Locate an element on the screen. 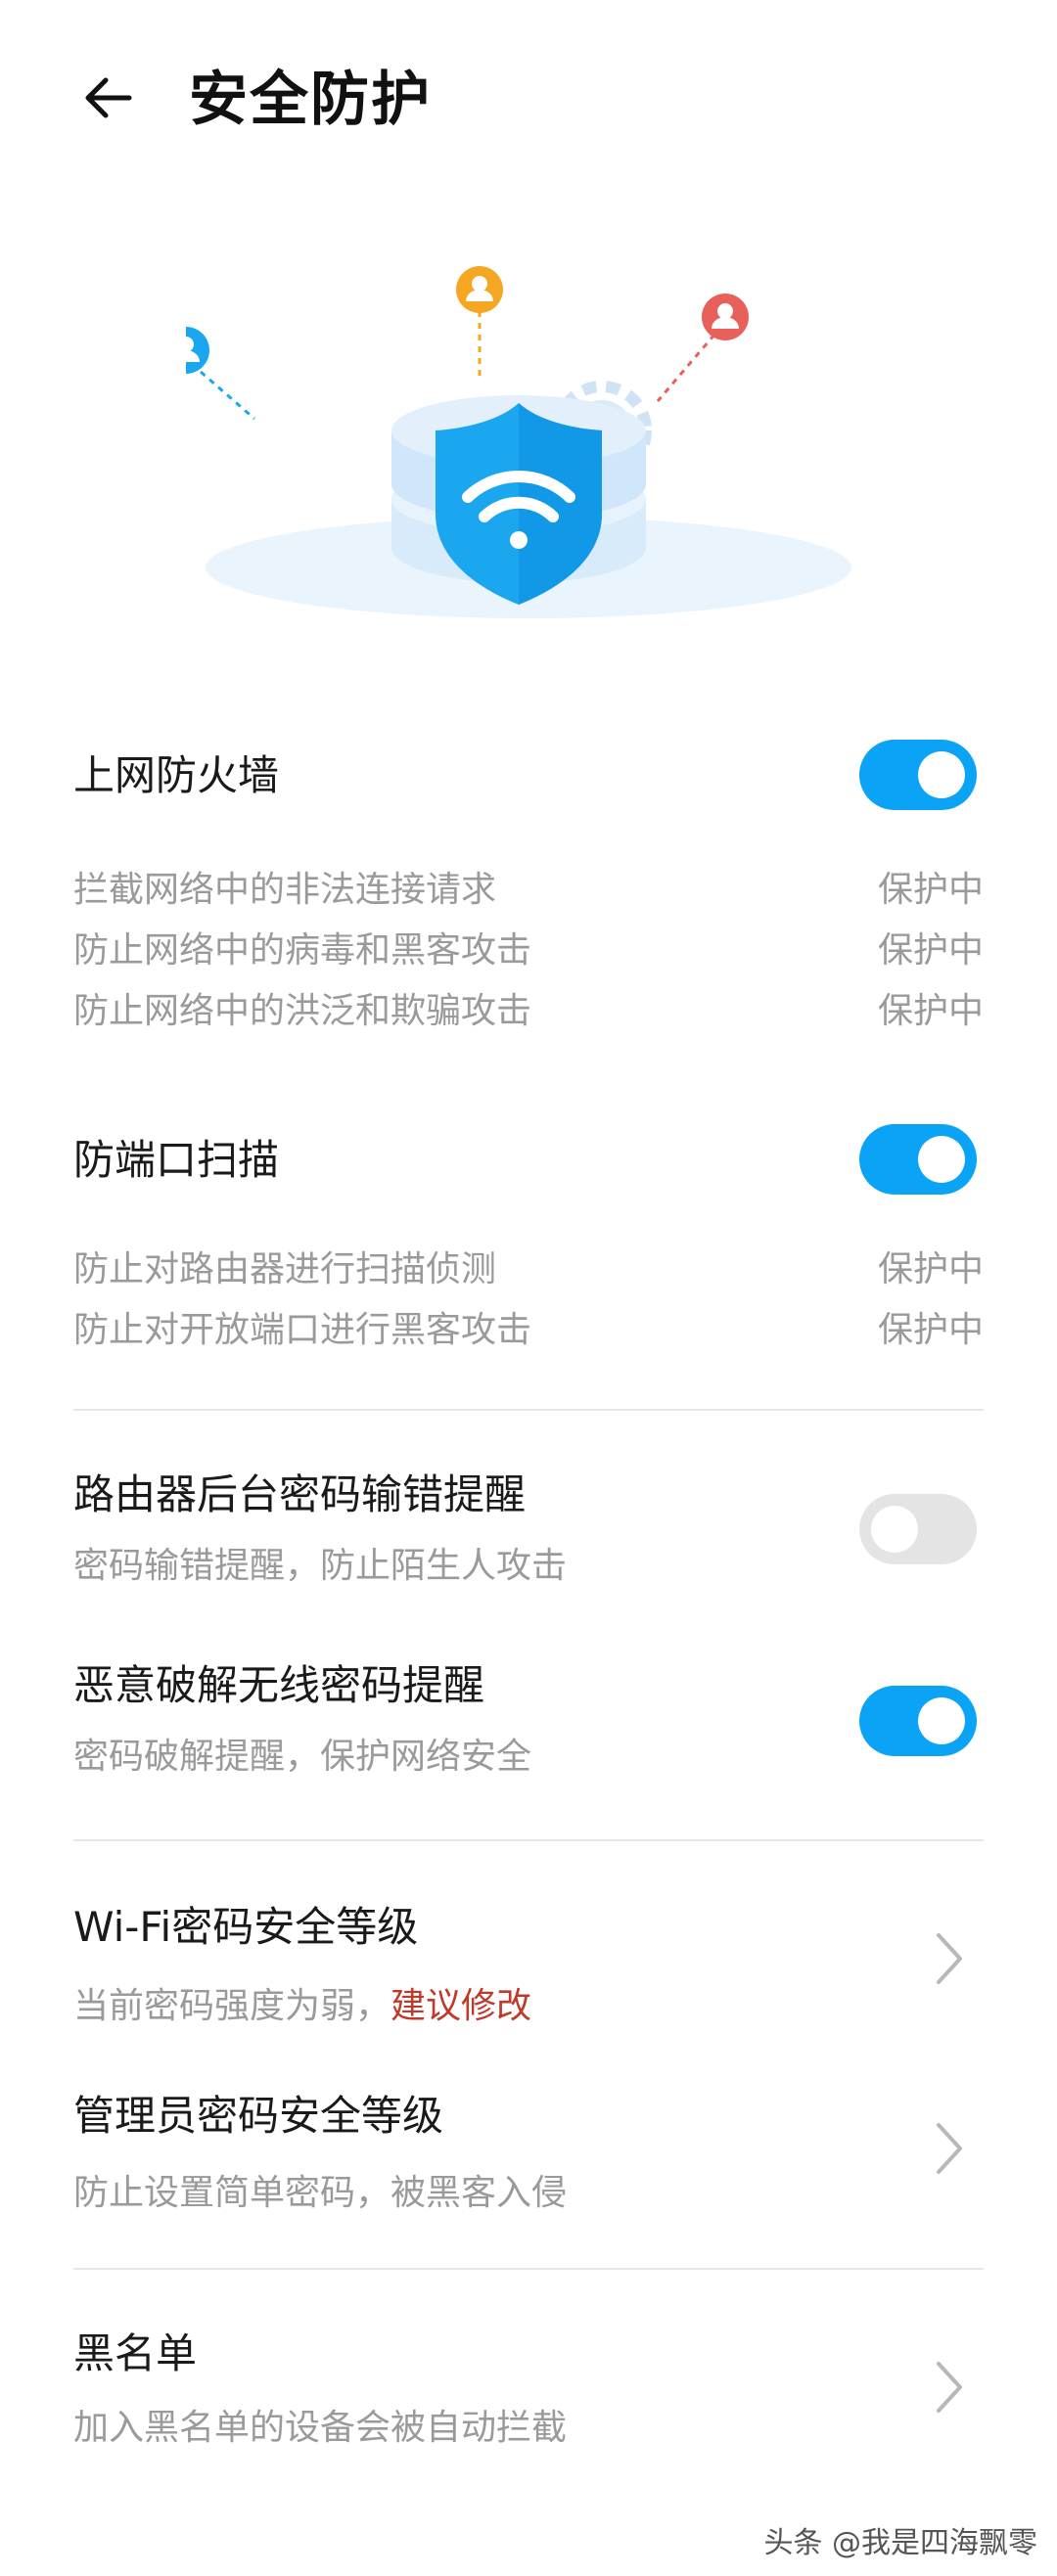 The height and width of the screenshot is (2576, 1057). blacklist-desc: 加入黑名单的设备会被自动拦截 is located at coordinates (320, 2428).